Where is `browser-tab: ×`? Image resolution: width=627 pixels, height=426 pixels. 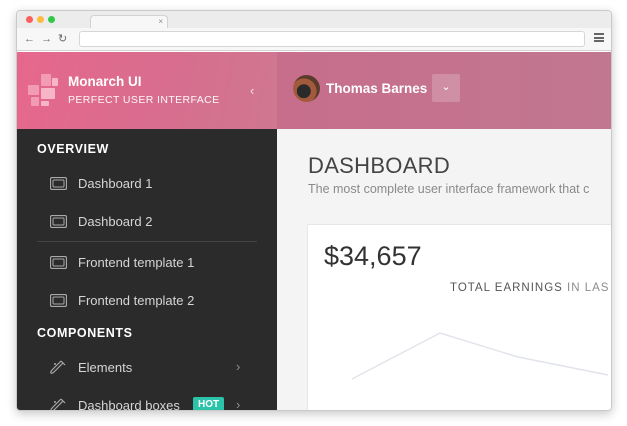
browser-tab: × is located at coordinates (129, 21).